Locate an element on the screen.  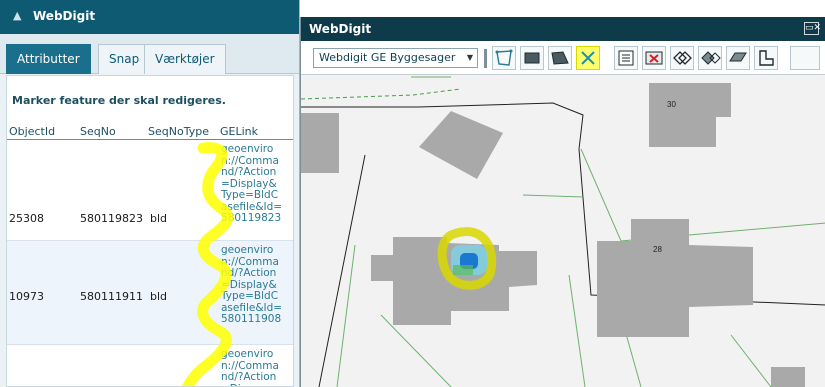
layer-select: Webdigit GE Byggesager ▼ is located at coordinates (395, 58).